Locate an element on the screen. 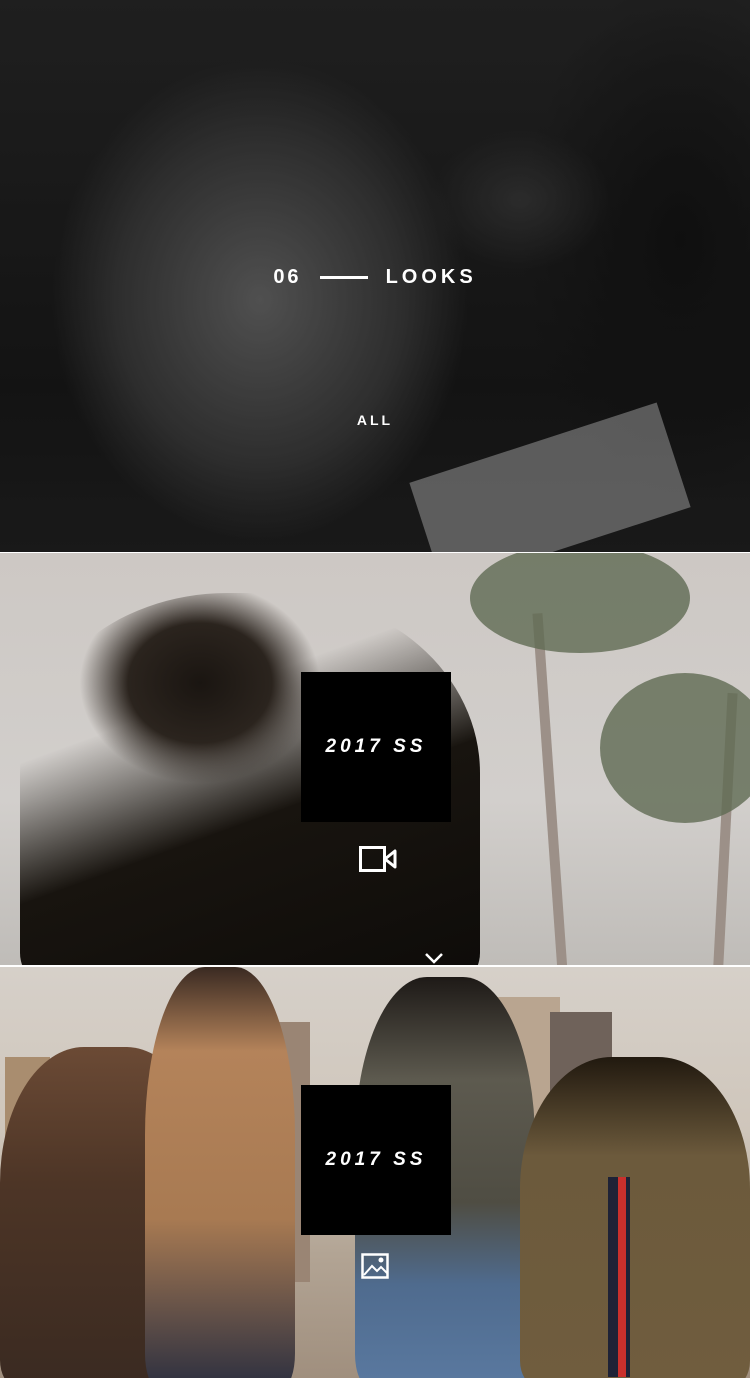 Image resolution: width=750 pixels, height=1378 pixels. chevron-down-icon is located at coordinates (434, 958).